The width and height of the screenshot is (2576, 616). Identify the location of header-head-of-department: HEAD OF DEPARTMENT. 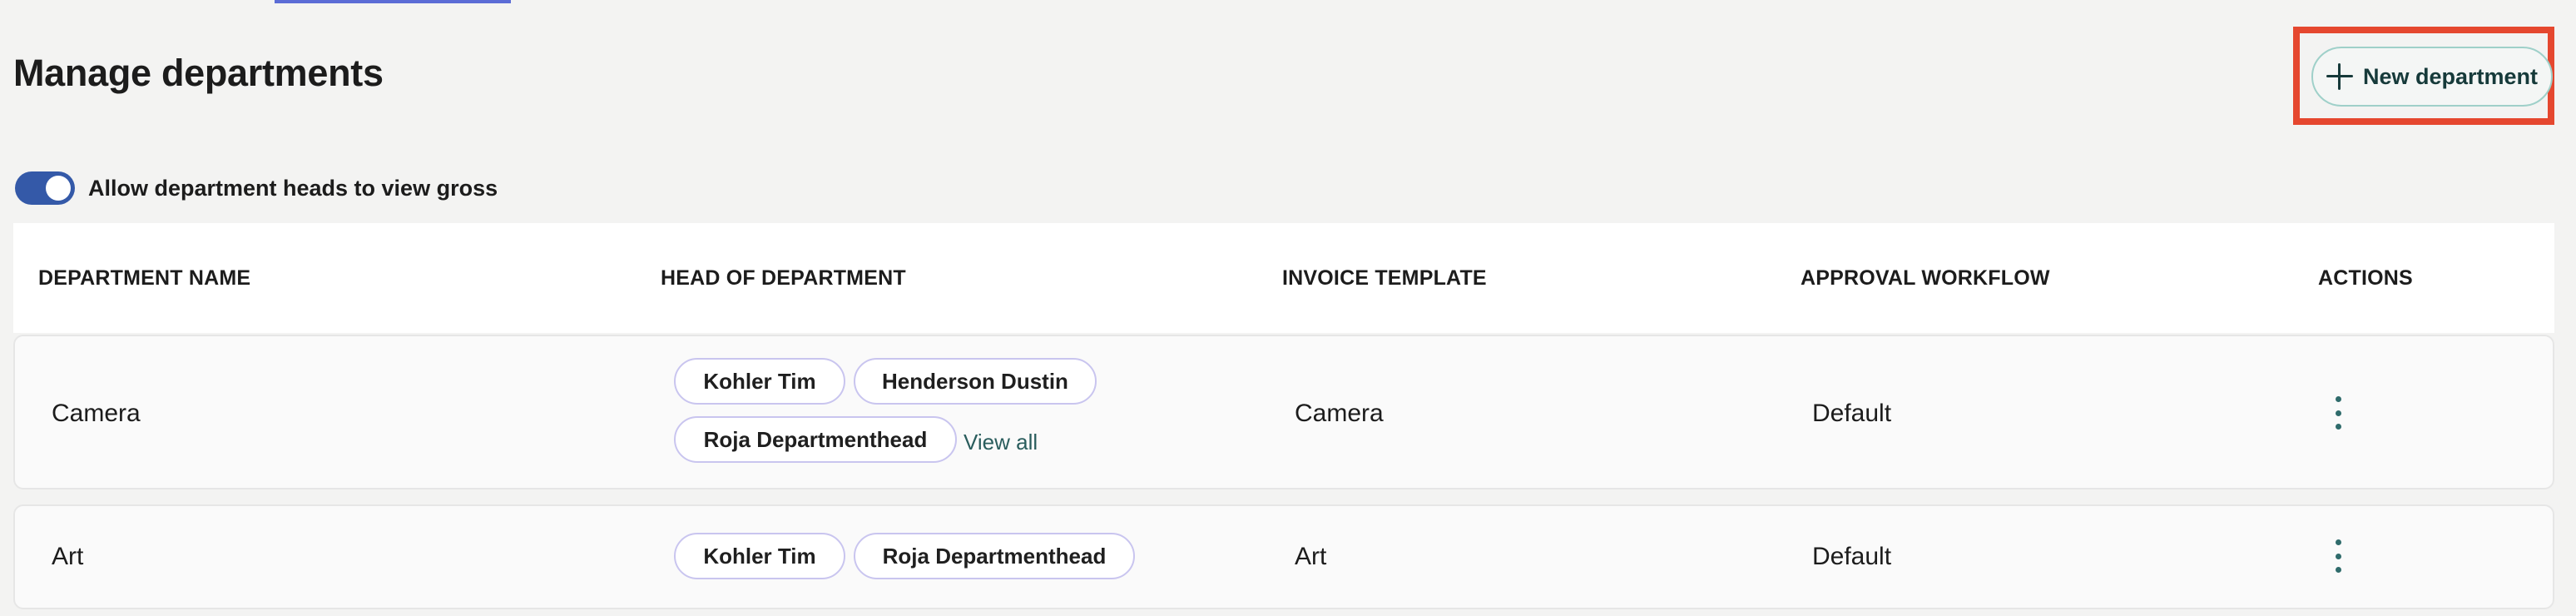
(783, 278).